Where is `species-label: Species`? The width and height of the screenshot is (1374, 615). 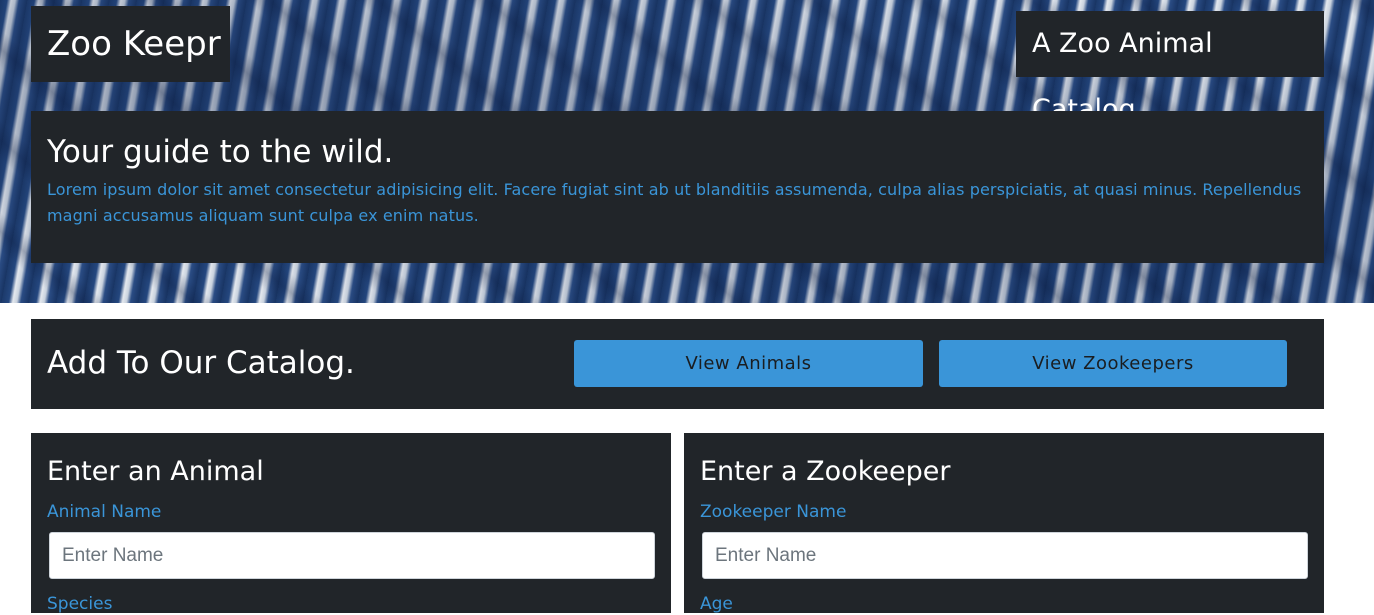
species-label: Species is located at coordinates (80, 604).